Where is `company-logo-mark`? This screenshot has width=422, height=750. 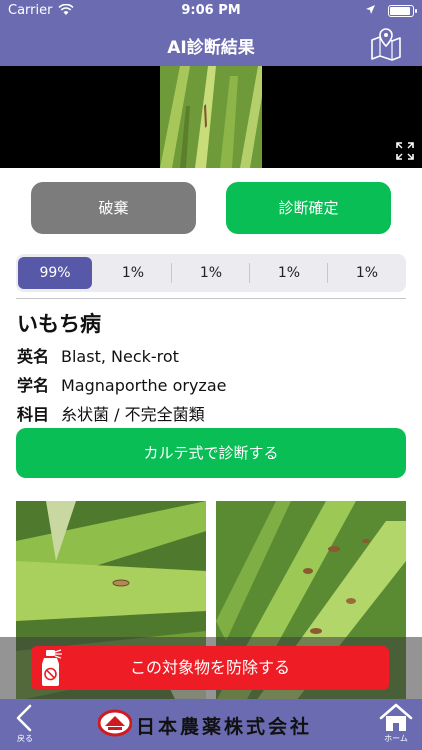
company-logo-mark is located at coordinates (115, 723).